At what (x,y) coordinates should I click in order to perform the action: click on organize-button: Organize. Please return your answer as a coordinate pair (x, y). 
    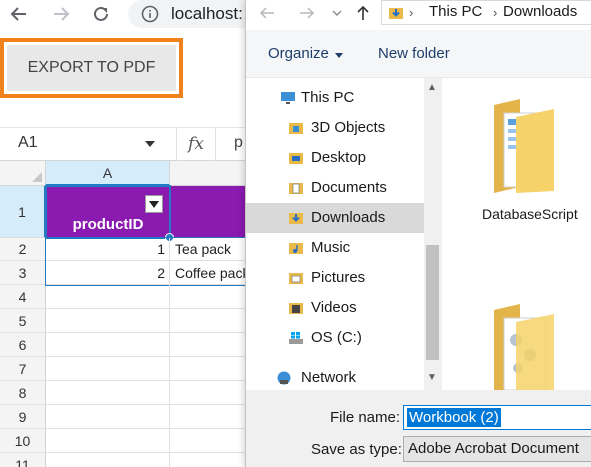
    Looking at the image, I should click on (298, 53).